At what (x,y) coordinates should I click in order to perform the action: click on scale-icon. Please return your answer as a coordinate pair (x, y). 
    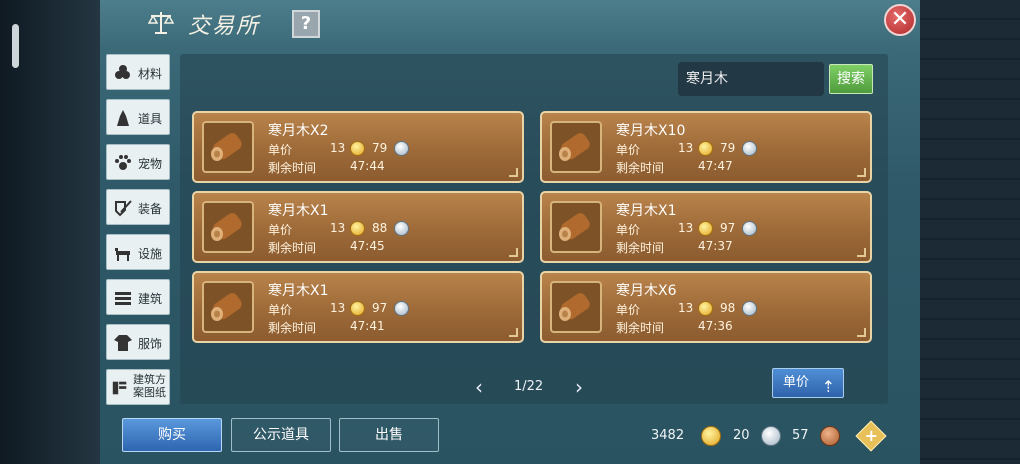
    Looking at the image, I should click on (161, 23).